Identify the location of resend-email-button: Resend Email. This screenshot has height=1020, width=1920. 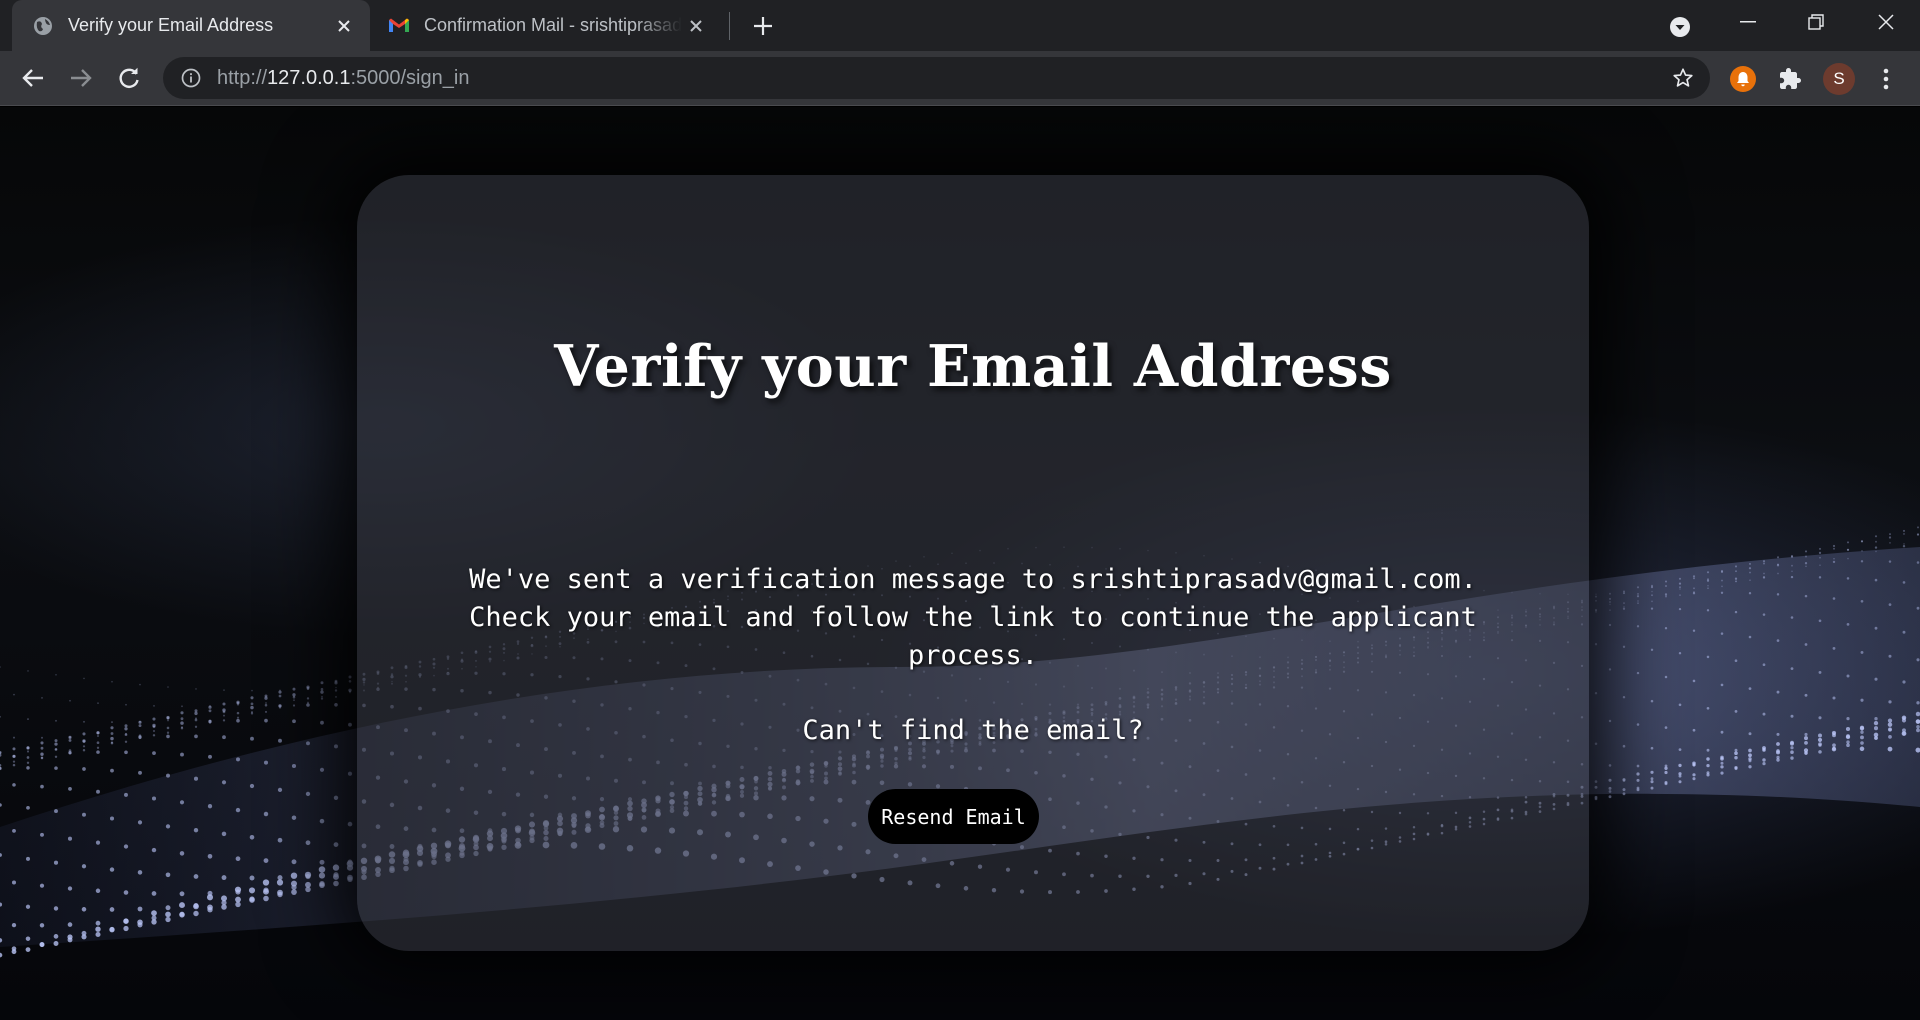
(953, 816).